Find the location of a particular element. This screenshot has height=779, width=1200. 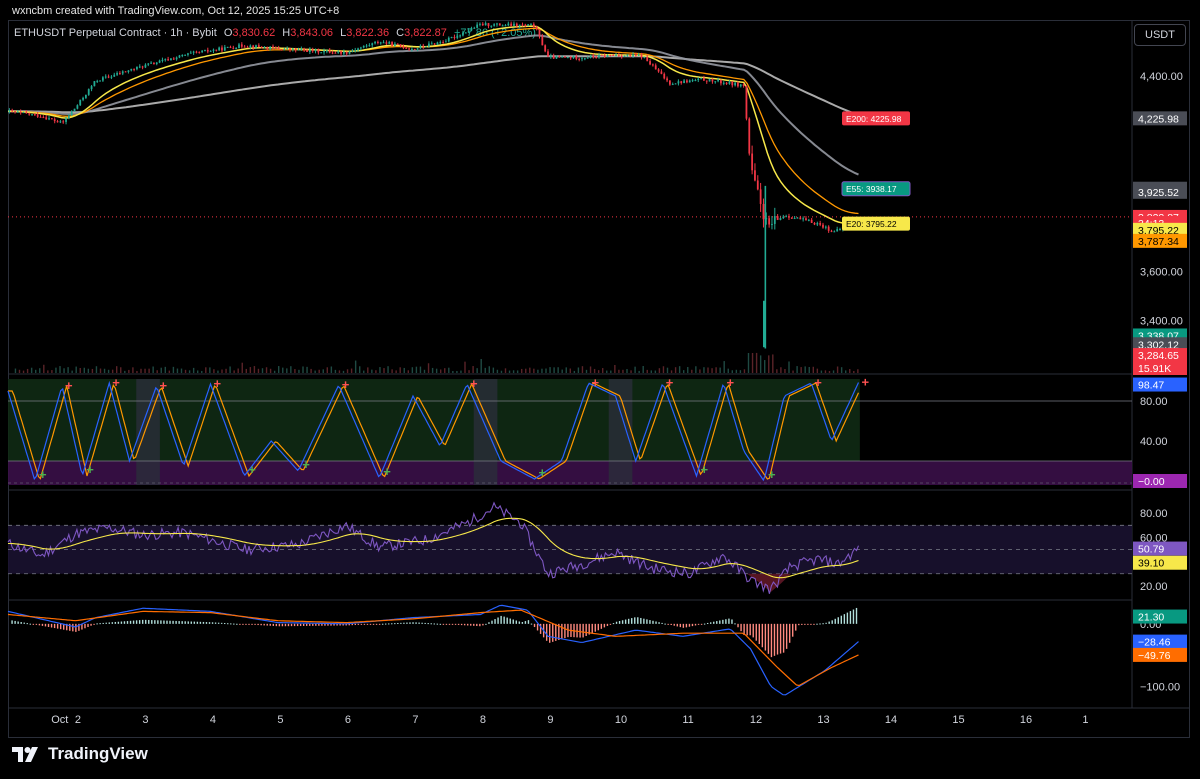

price-scale-label: 3,787.34 is located at coordinates (1158, 242).